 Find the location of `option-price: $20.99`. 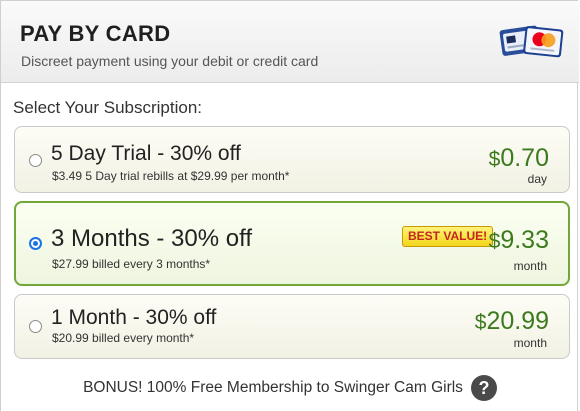

option-price: $20.99 is located at coordinates (512, 321).